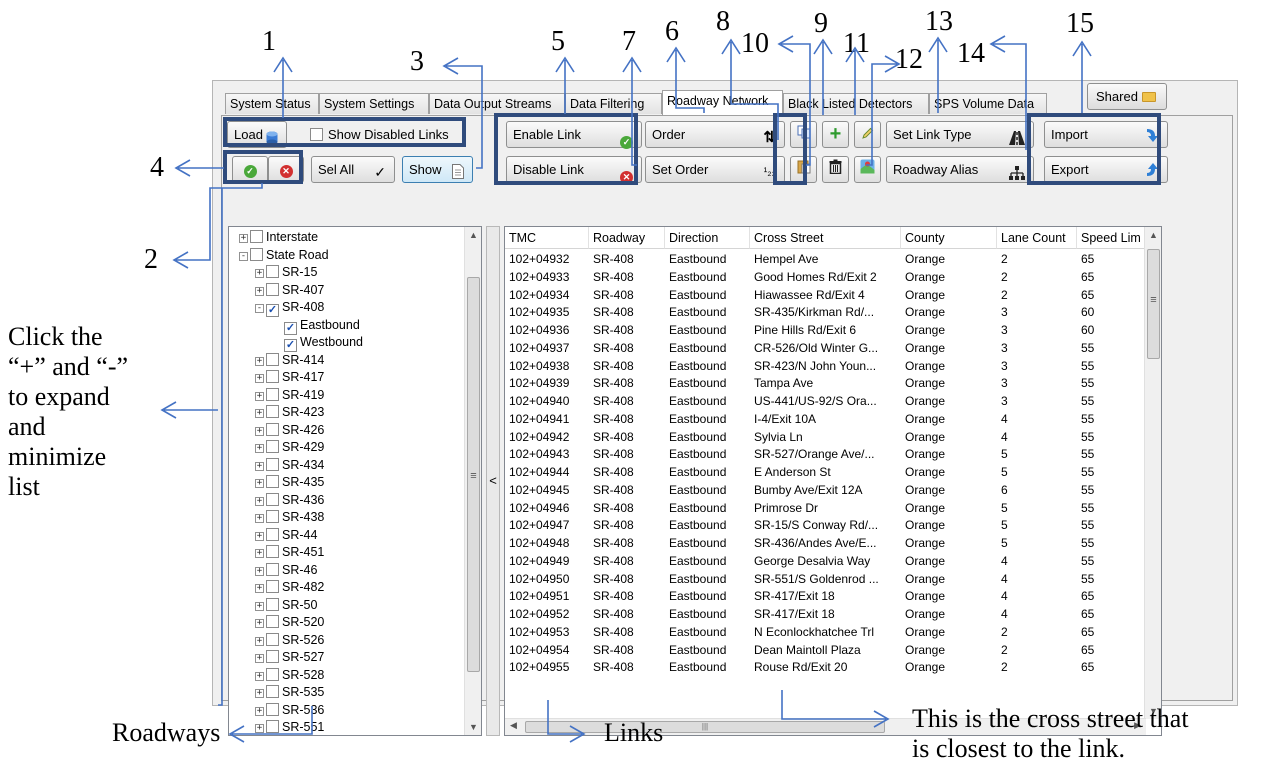 The image size is (1261, 774). I want to click on tree-item: + SR-527, so click(289, 657).